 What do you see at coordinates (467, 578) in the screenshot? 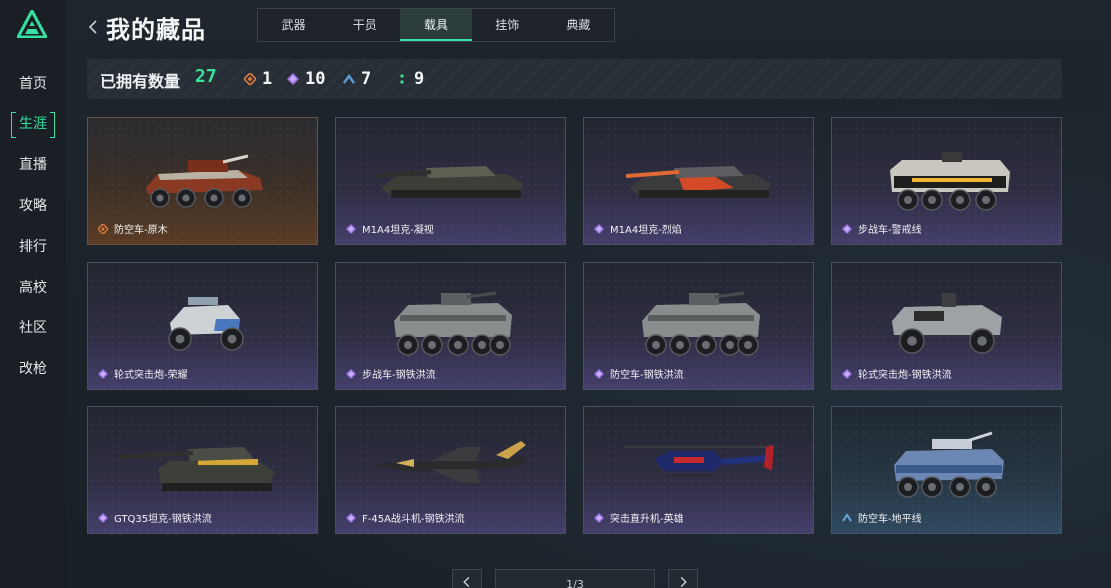
I see `previous-page-button` at bounding box center [467, 578].